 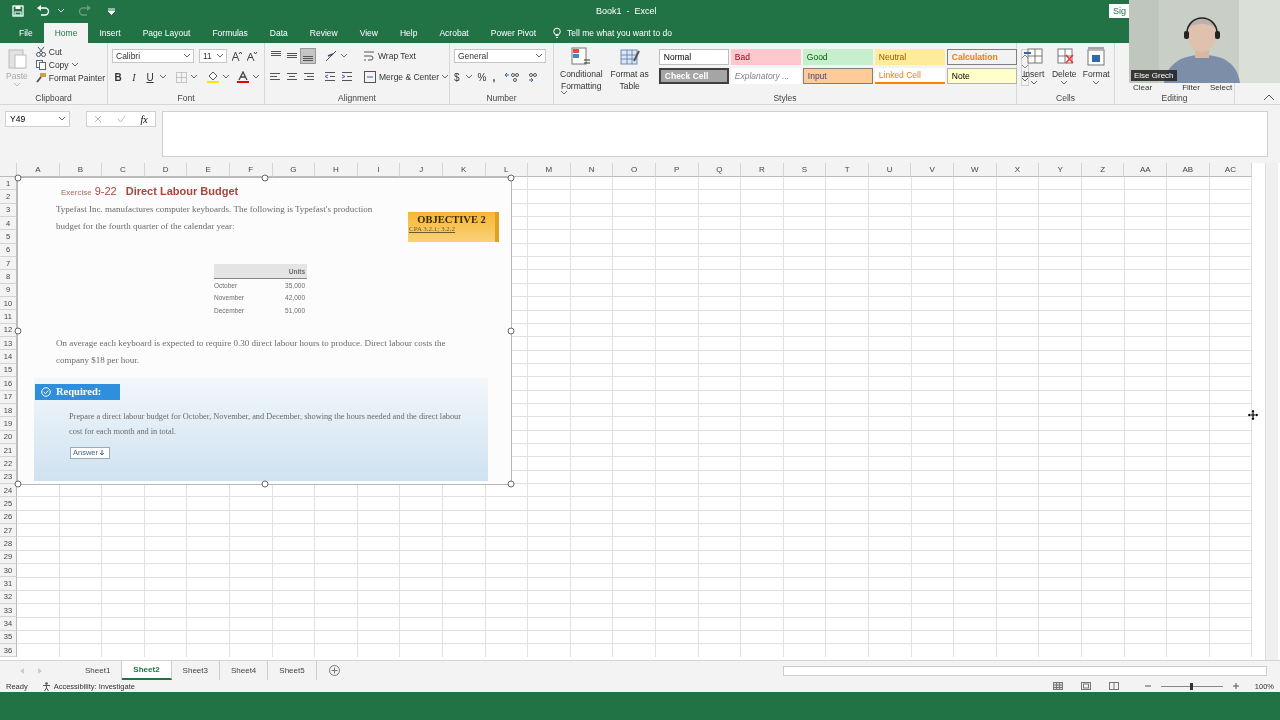 I want to click on scroll-down-icon, so click(x=1024, y=67).